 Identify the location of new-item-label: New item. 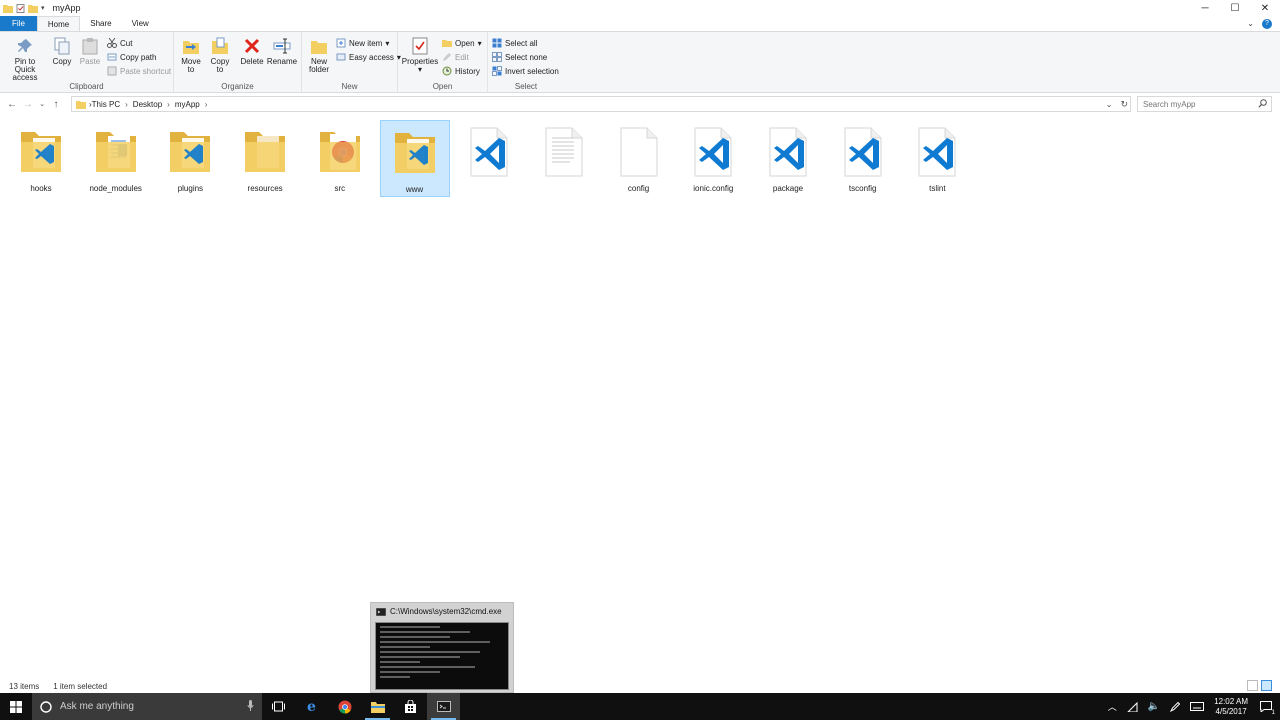
(366, 43).